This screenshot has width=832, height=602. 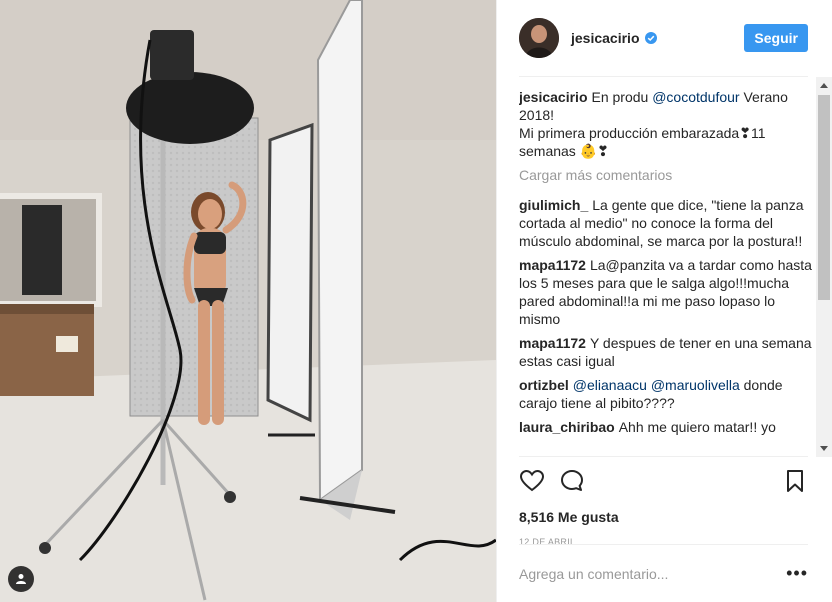 What do you see at coordinates (567, 427) in the screenshot?
I see `comment-username: laura_chiribao` at bounding box center [567, 427].